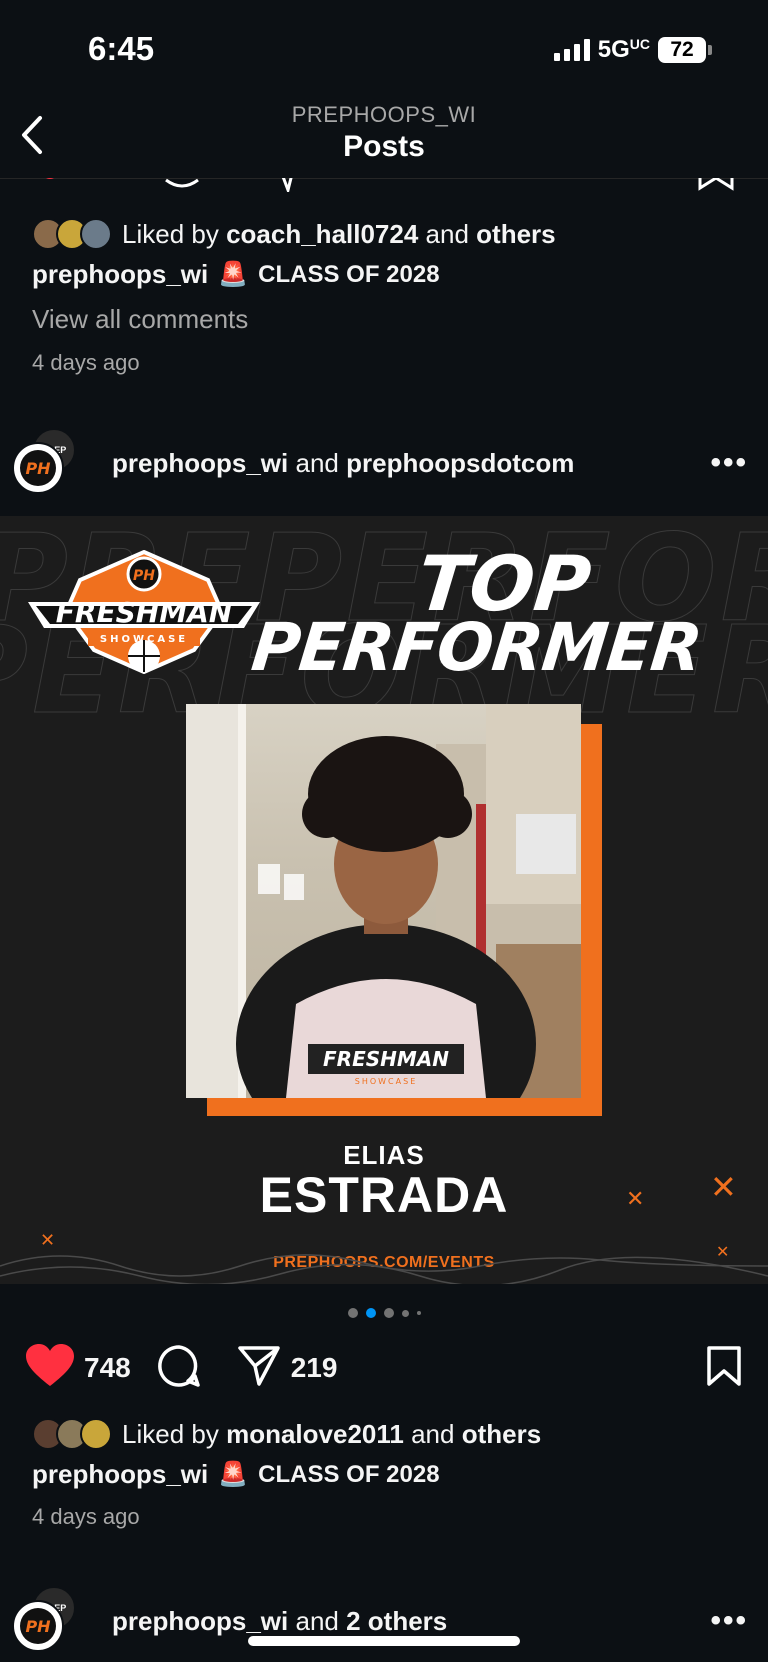  Describe the element at coordinates (279, 1621) in the screenshot. I see `post-authors: prephoops_wi and 2 others` at that location.